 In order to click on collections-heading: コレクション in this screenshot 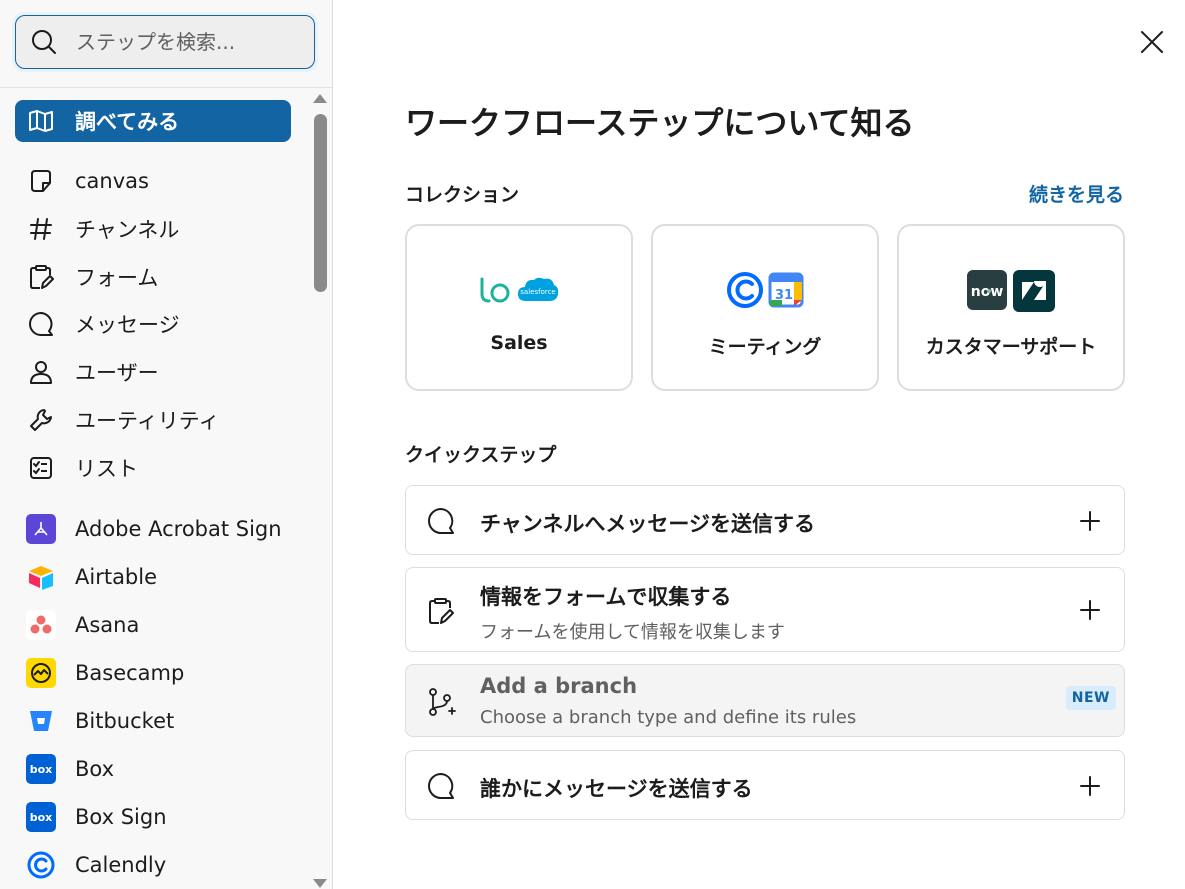, I will do `click(462, 195)`.